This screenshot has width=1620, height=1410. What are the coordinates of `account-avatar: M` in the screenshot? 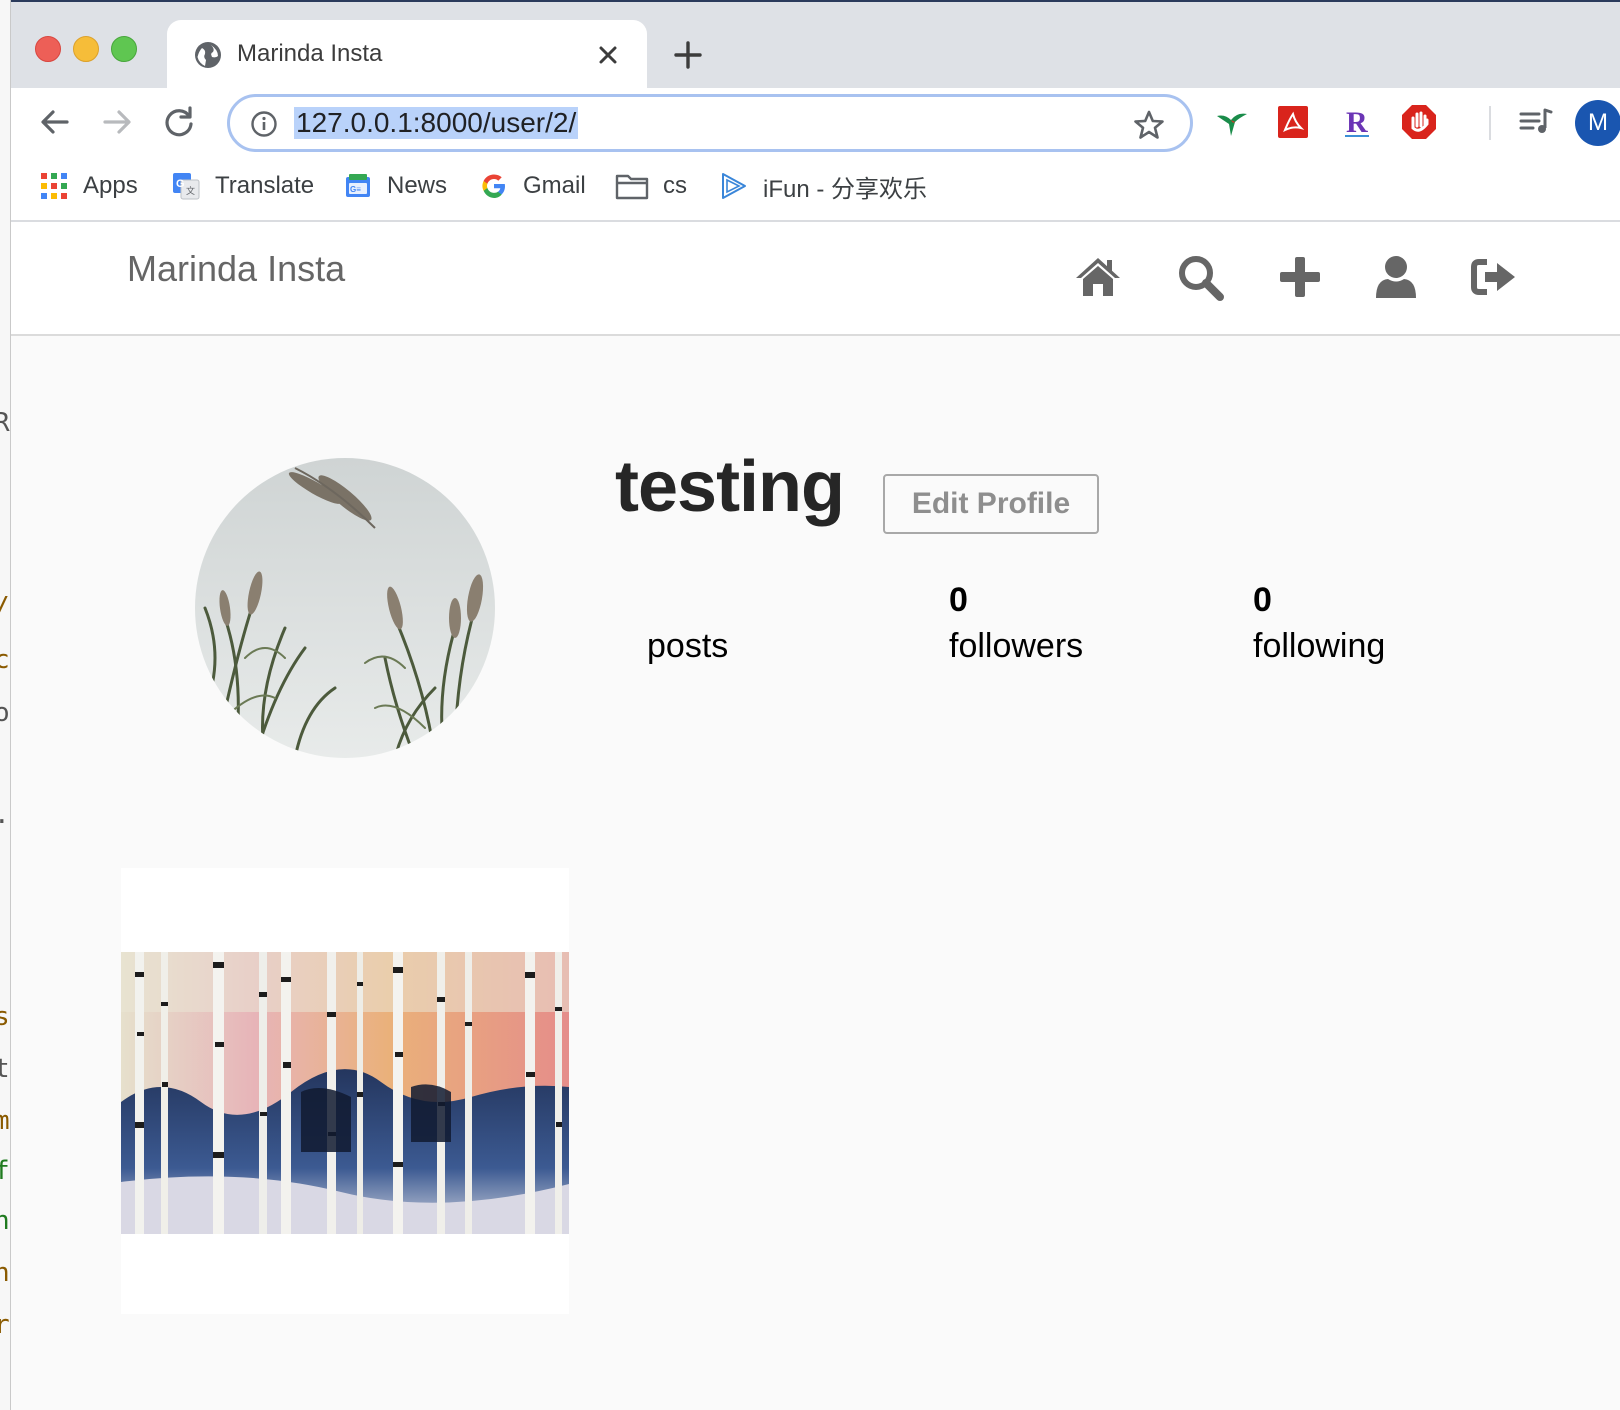 It's located at (1597, 123).